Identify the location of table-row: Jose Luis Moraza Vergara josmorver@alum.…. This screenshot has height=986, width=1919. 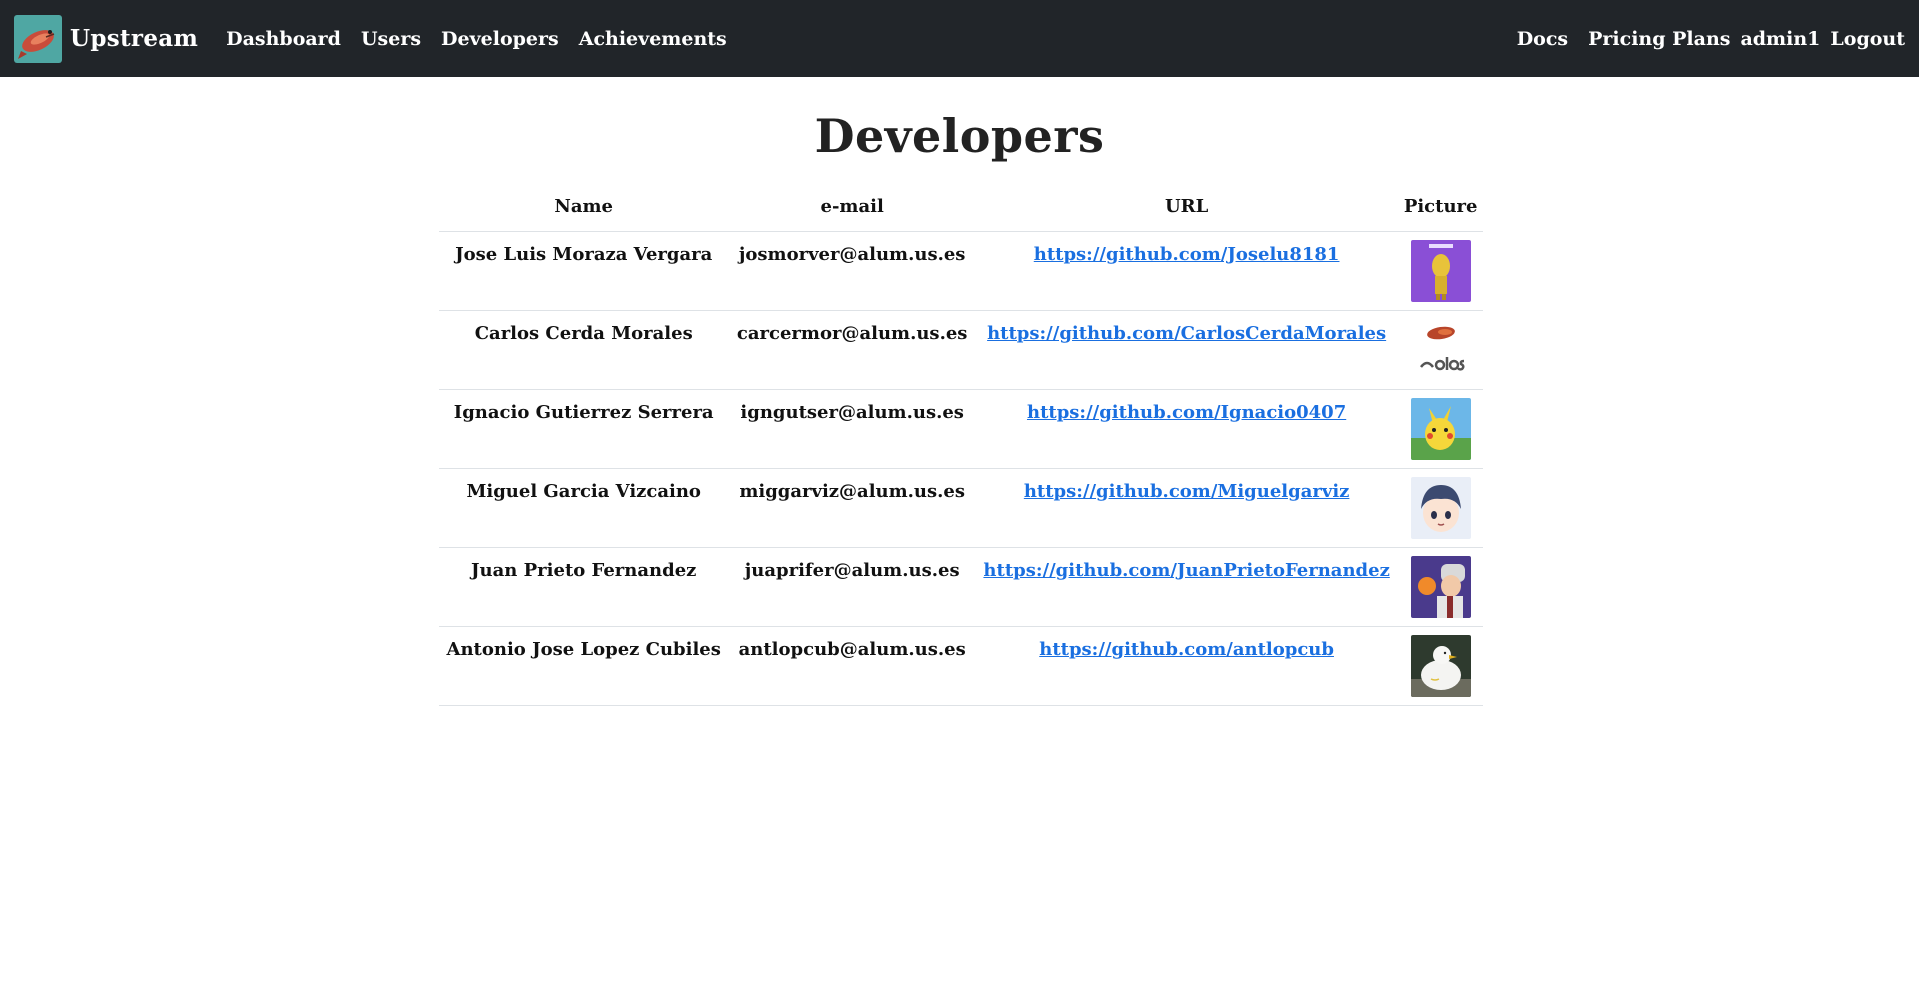
(961, 271).